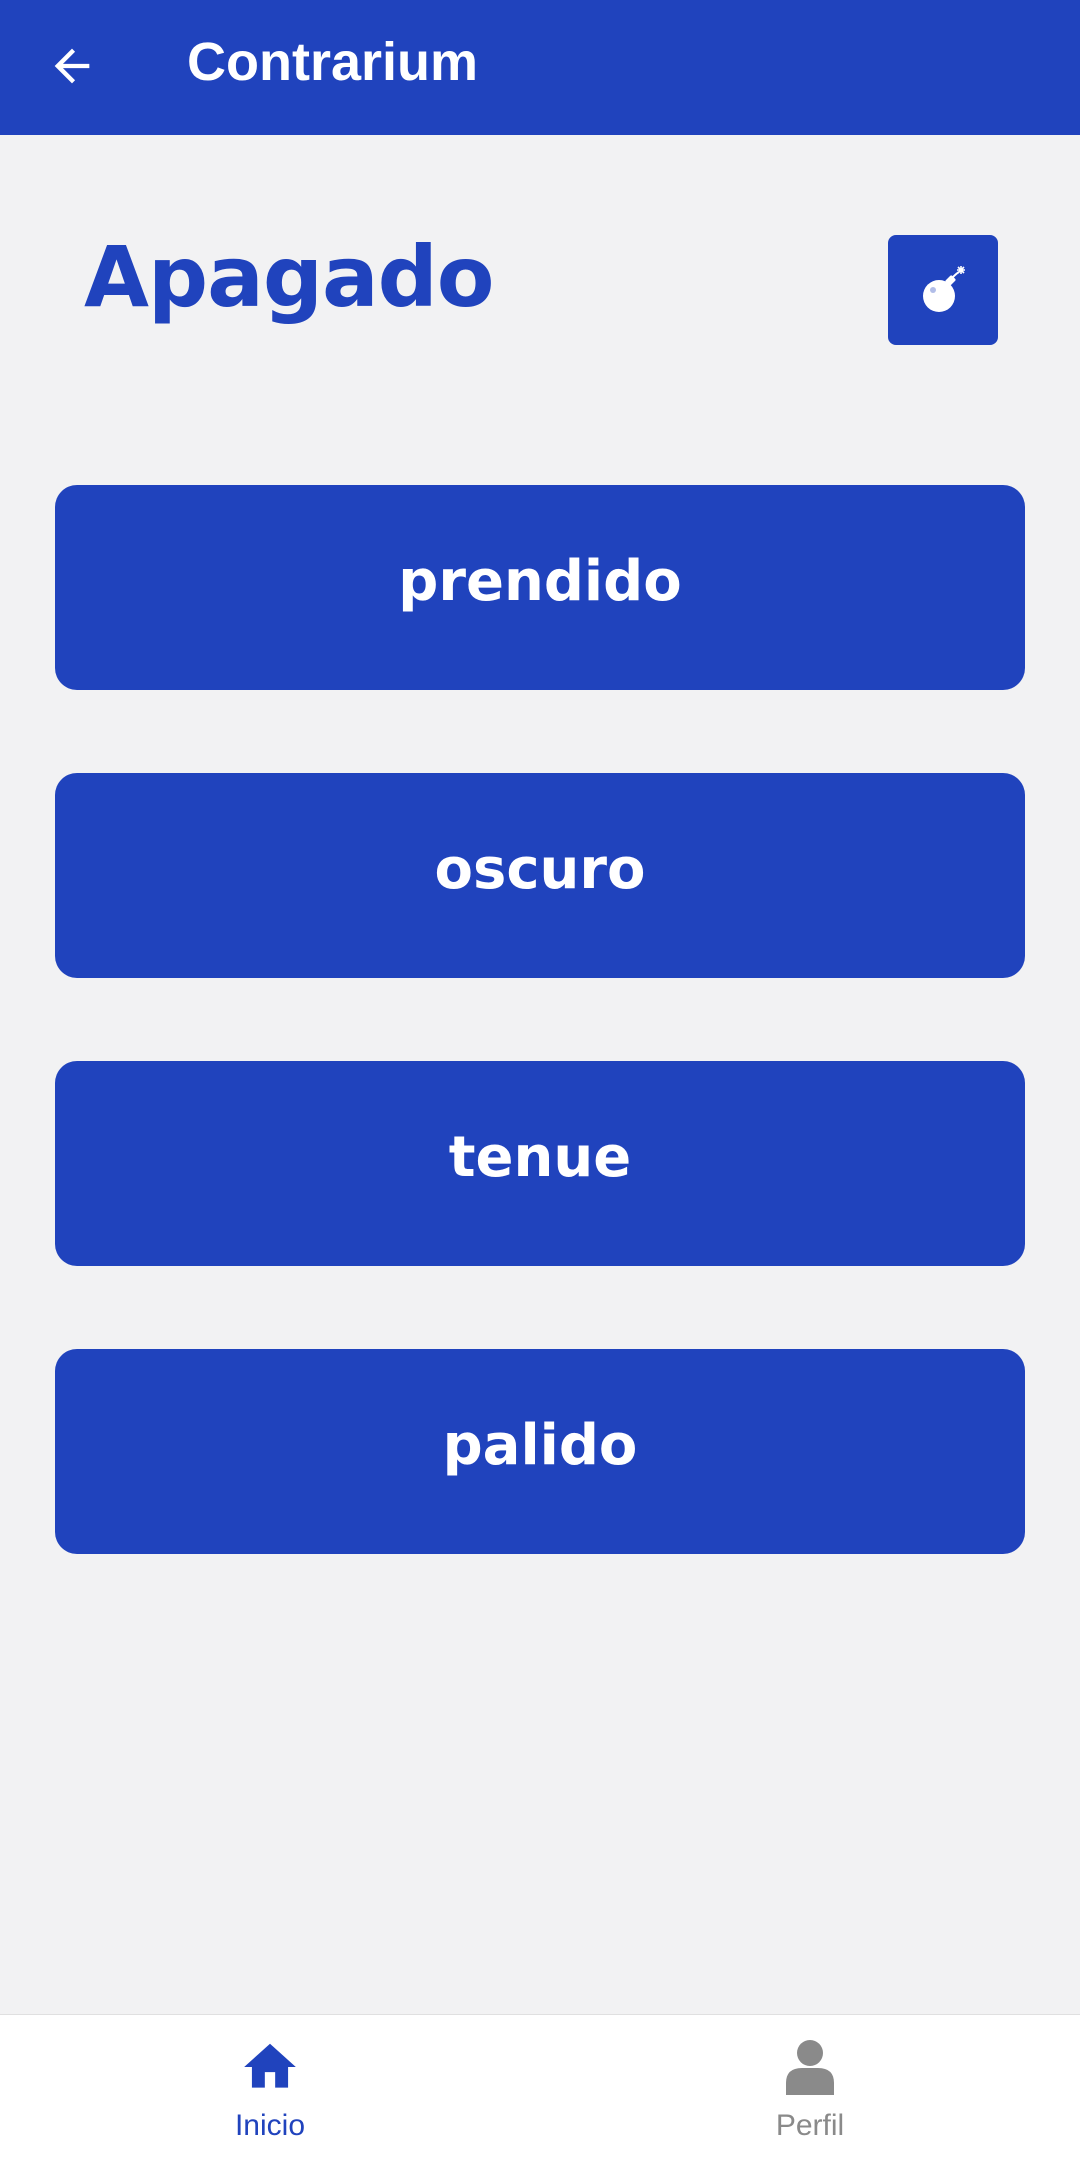  I want to click on option-button: prendido, so click(540, 587).